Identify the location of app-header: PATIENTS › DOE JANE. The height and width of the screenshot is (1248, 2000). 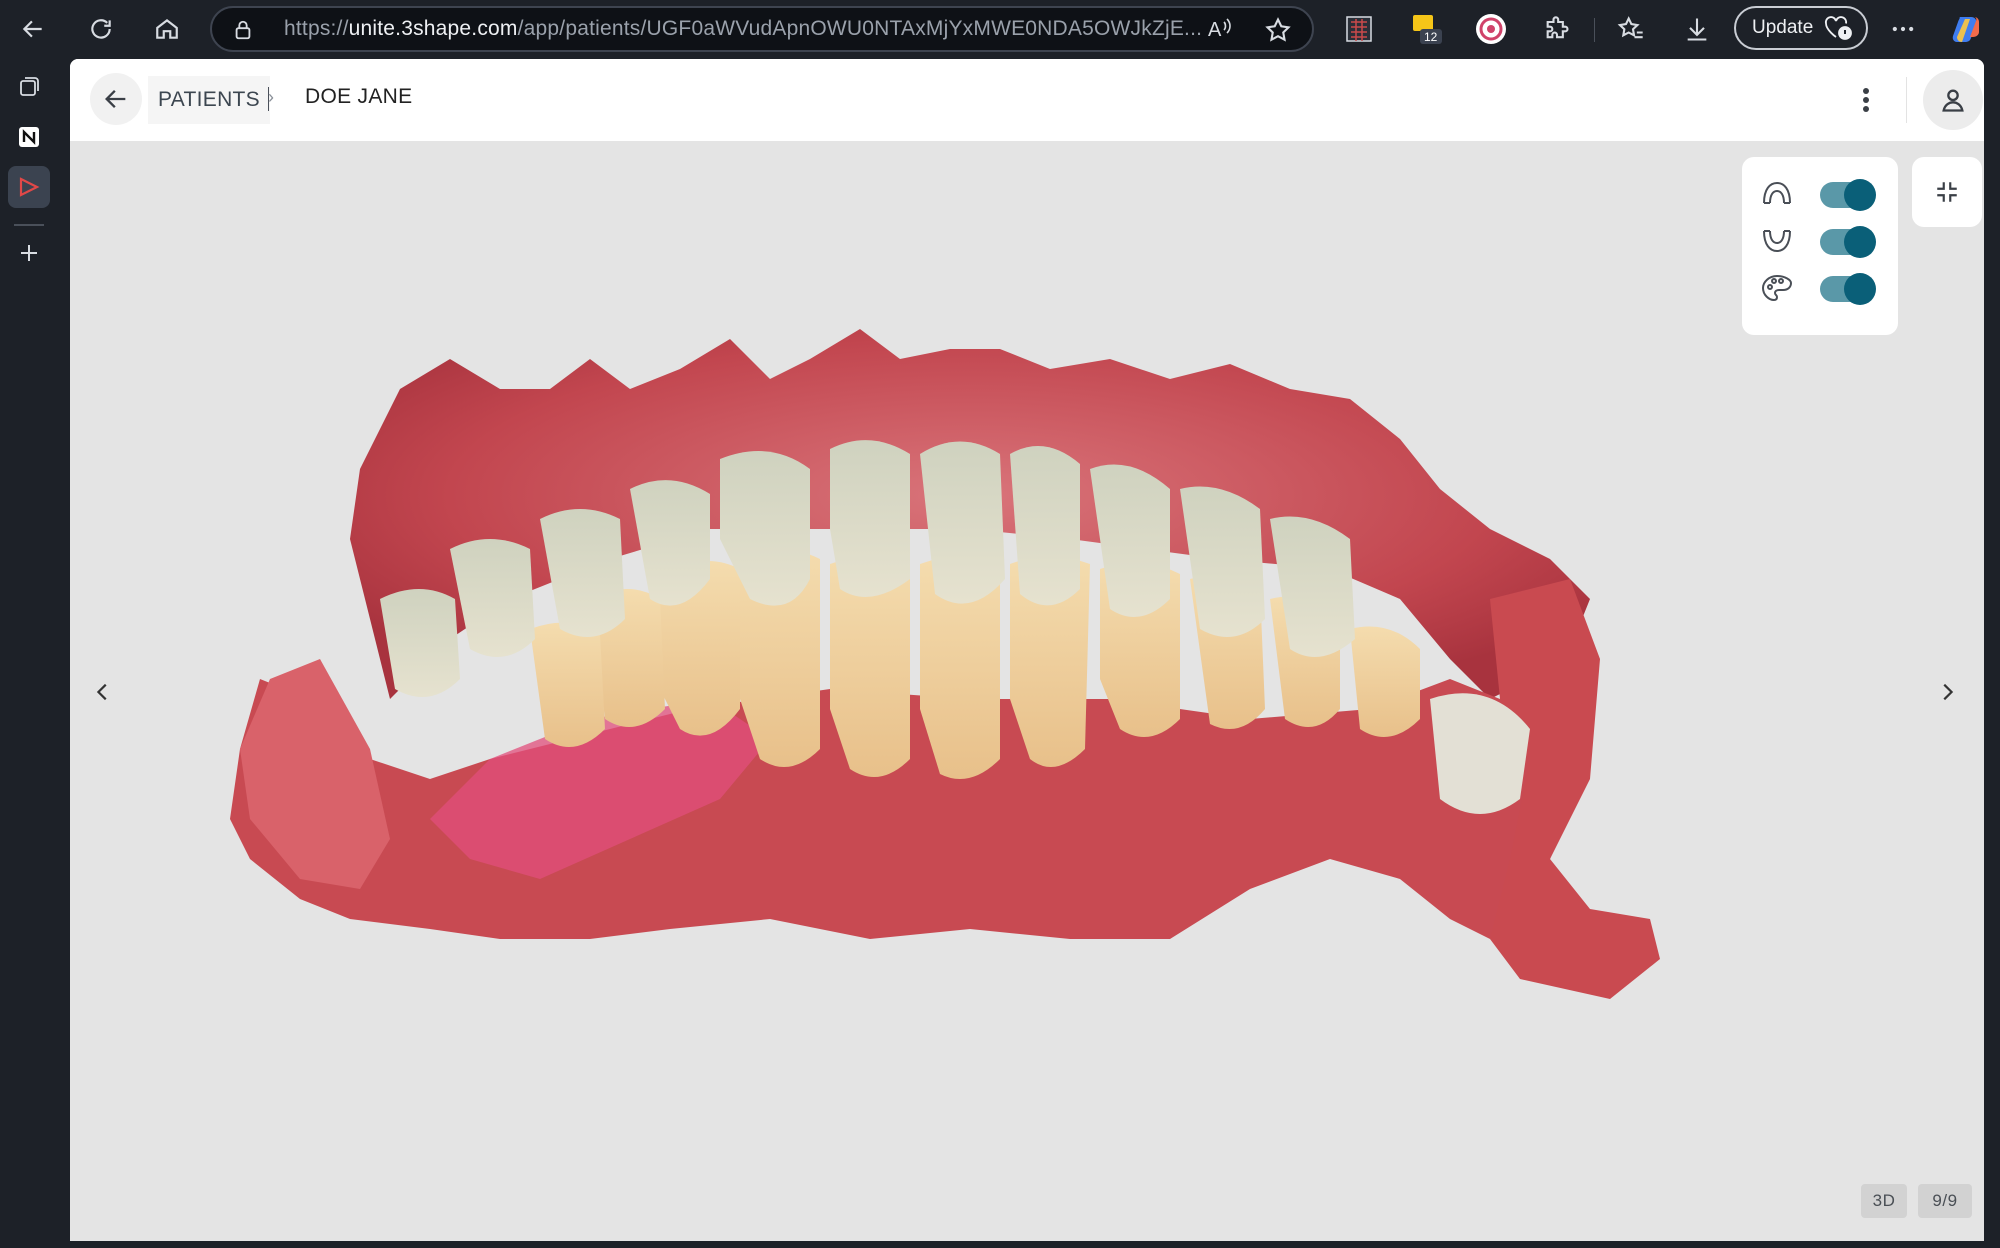
(1027, 100).